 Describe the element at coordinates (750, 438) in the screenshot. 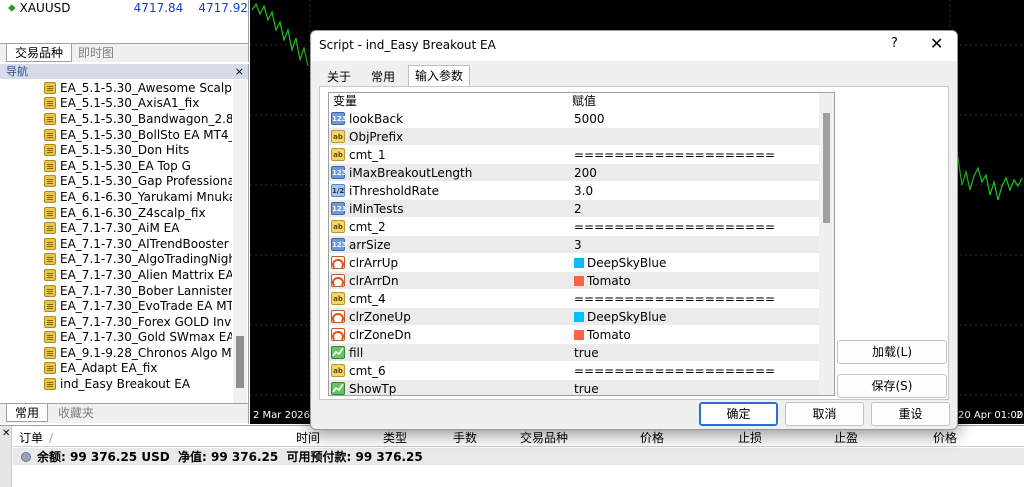

I see `column-stop-loss: 止损` at that location.